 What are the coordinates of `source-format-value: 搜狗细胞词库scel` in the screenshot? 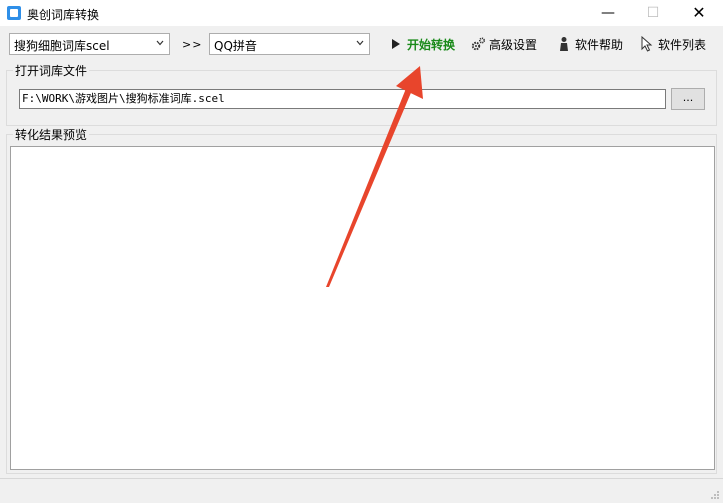 It's located at (62, 46).